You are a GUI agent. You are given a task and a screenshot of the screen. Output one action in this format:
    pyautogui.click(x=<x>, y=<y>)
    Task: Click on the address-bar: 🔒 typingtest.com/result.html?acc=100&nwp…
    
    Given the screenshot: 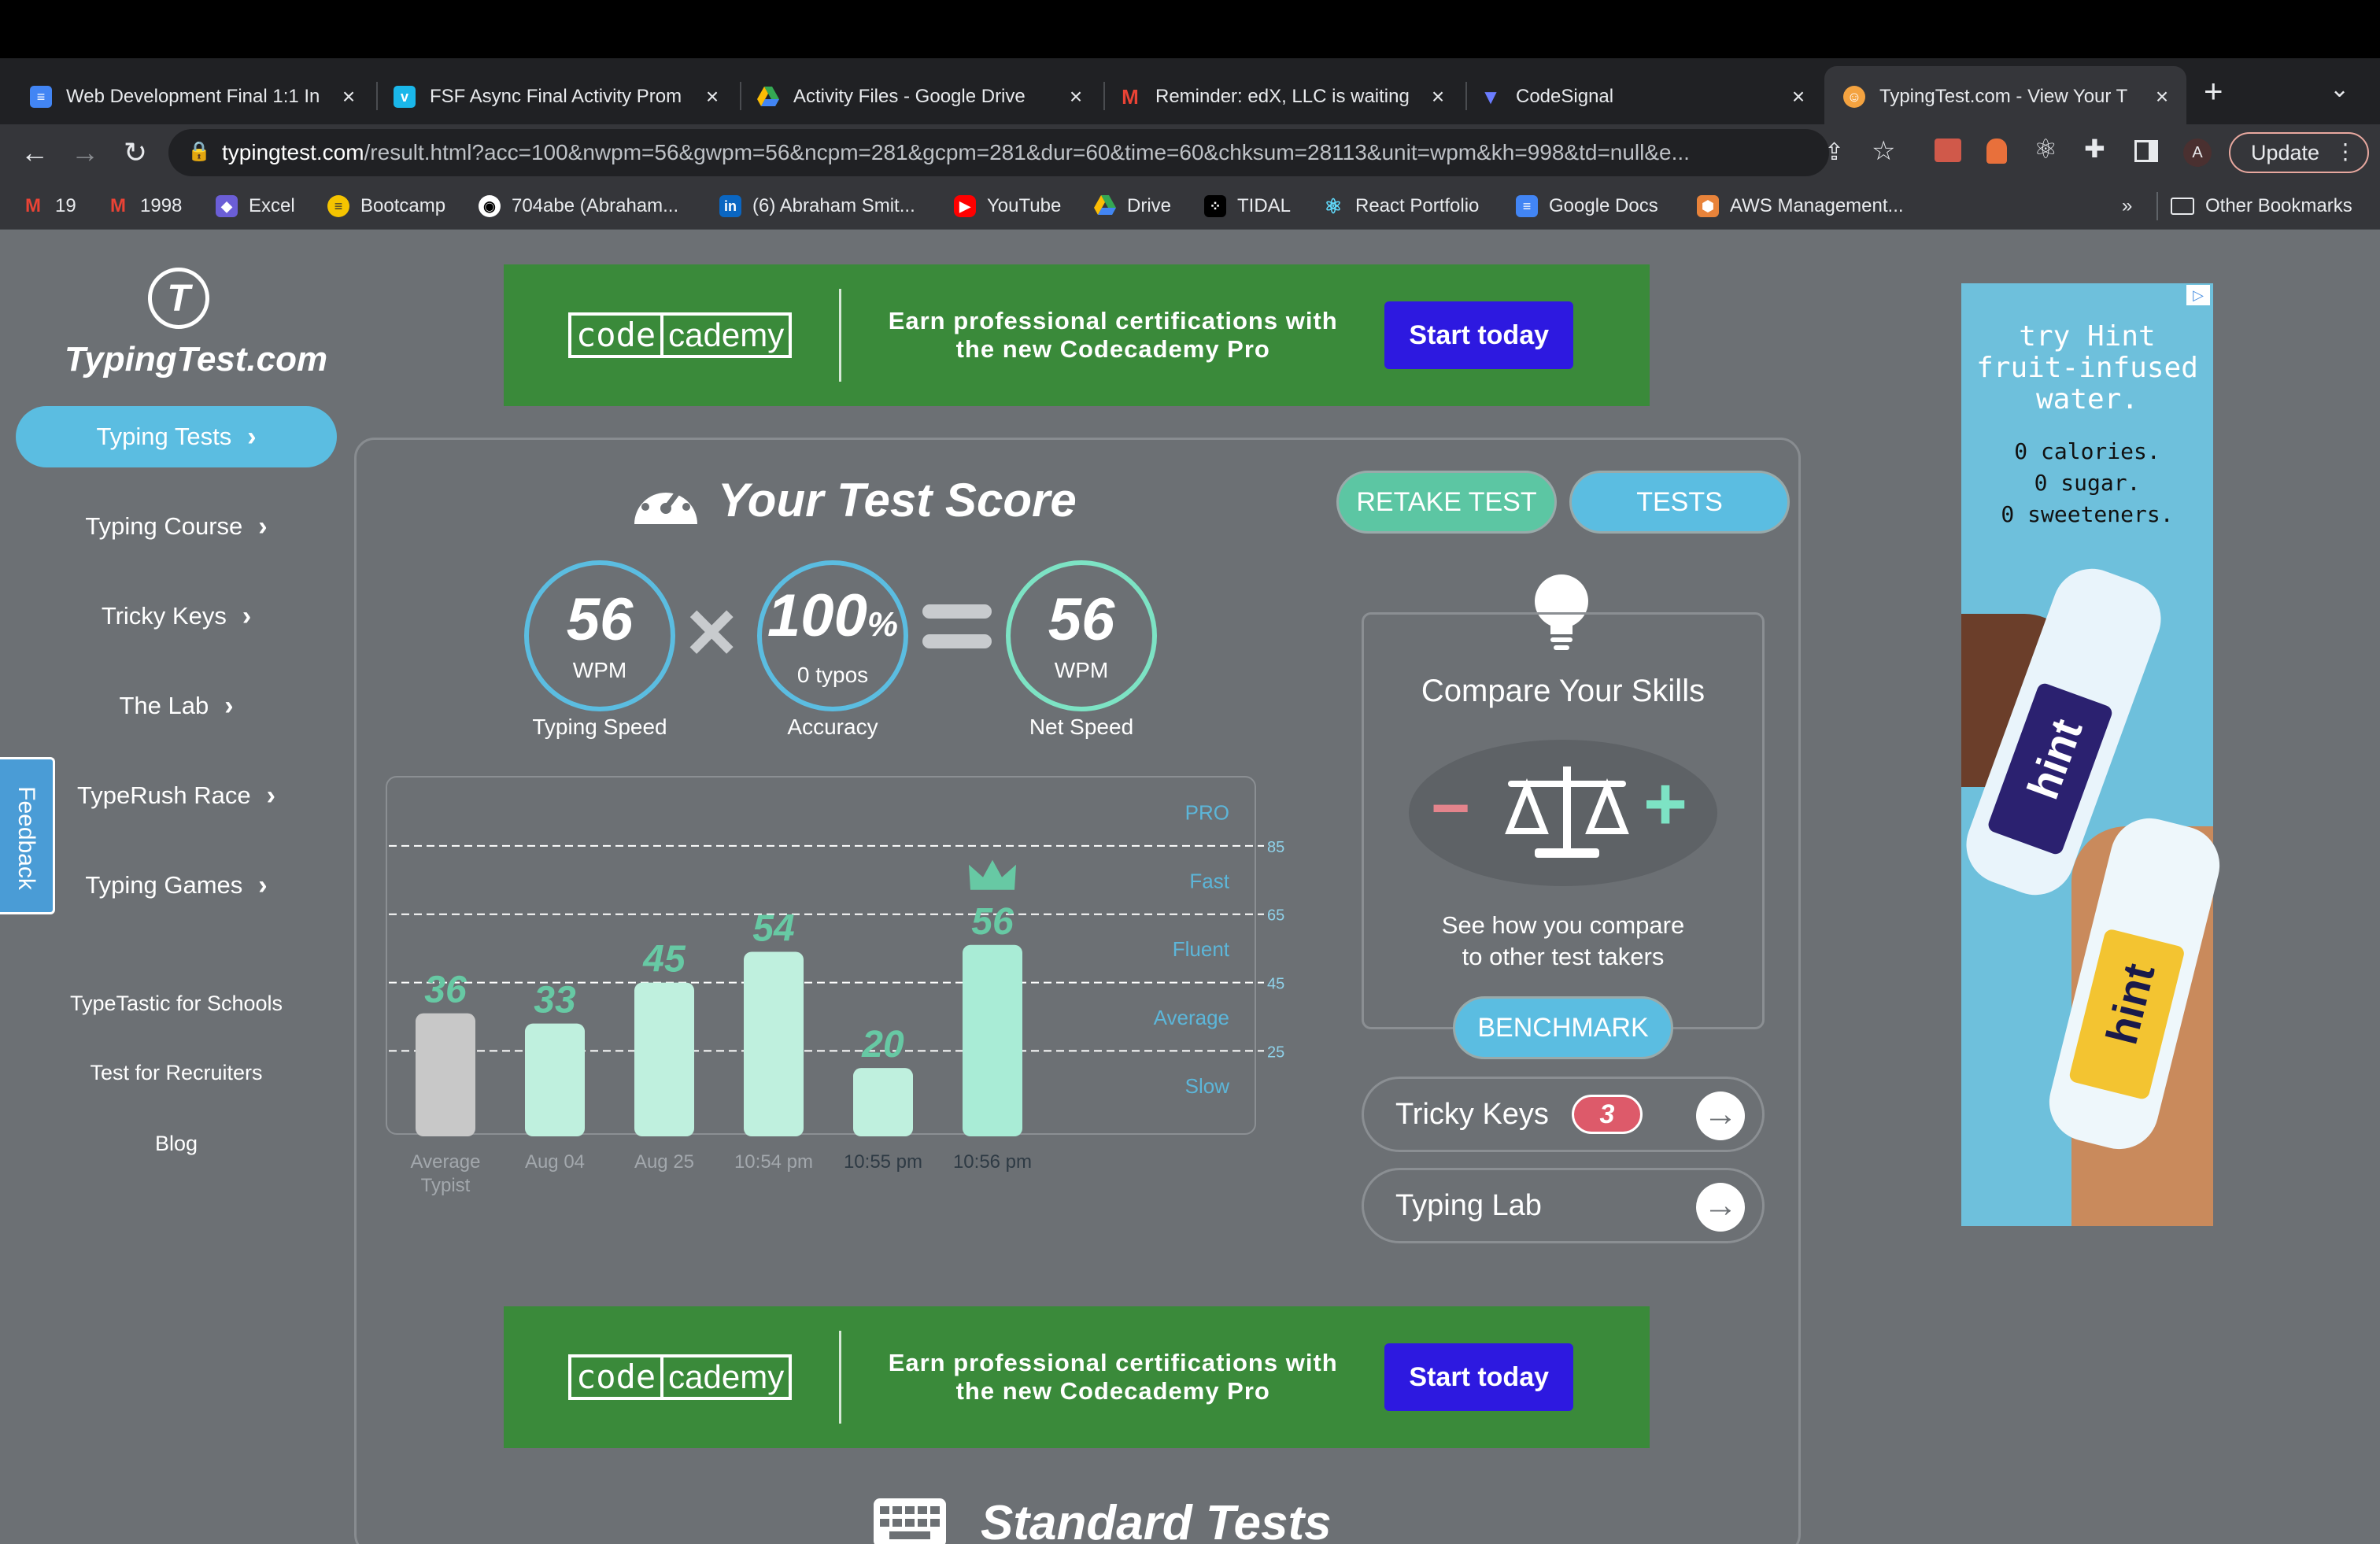 What is the action you would take?
    pyautogui.click(x=998, y=152)
    